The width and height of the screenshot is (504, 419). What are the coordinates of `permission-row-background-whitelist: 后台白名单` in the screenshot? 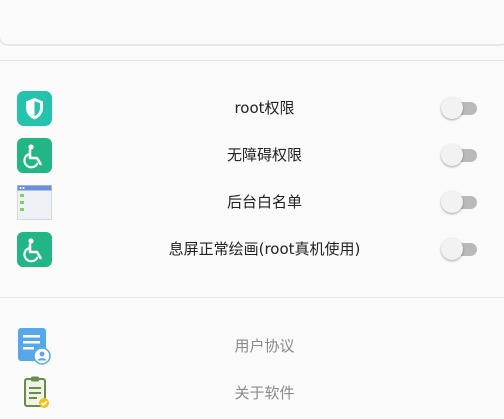 It's located at (252, 202).